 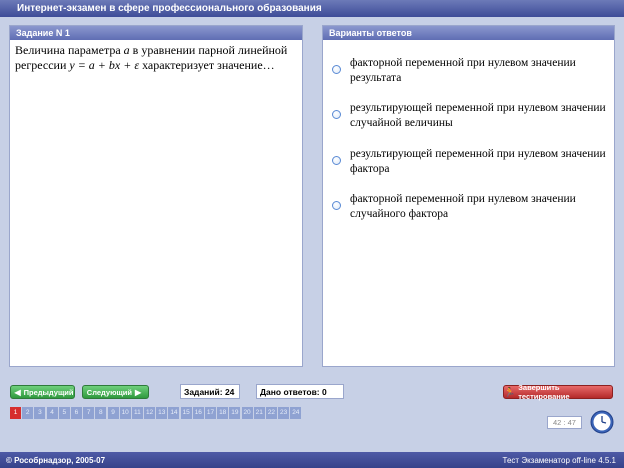 What do you see at coordinates (223, 413) in the screenshot?
I see `question-number-18: 18` at bounding box center [223, 413].